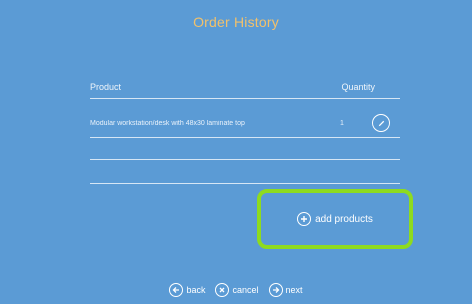 The width and height of the screenshot is (472, 304). What do you see at coordinates (245, 290) in the screenshot?
I see `cancel-label: cancel` at bounding box center [245, 290].